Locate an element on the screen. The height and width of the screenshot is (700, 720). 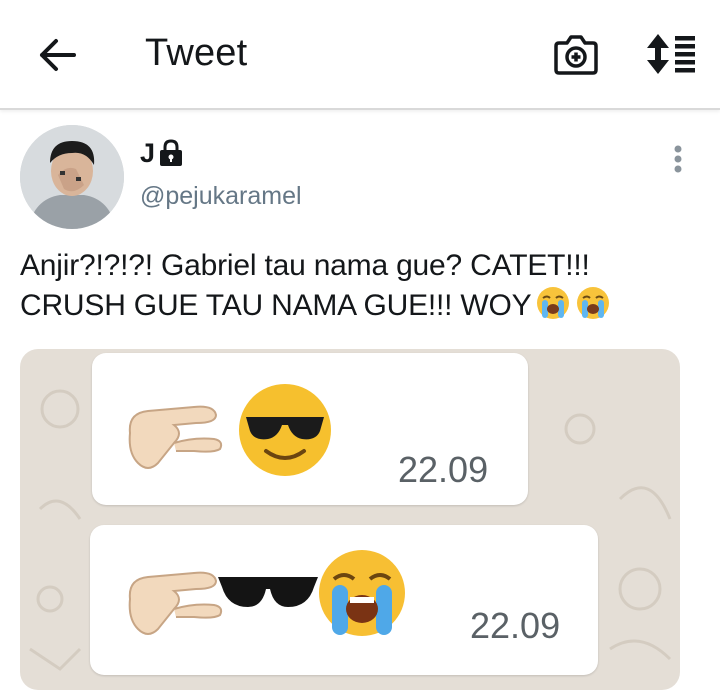
author-name: J is located at coordinates (147, 153).